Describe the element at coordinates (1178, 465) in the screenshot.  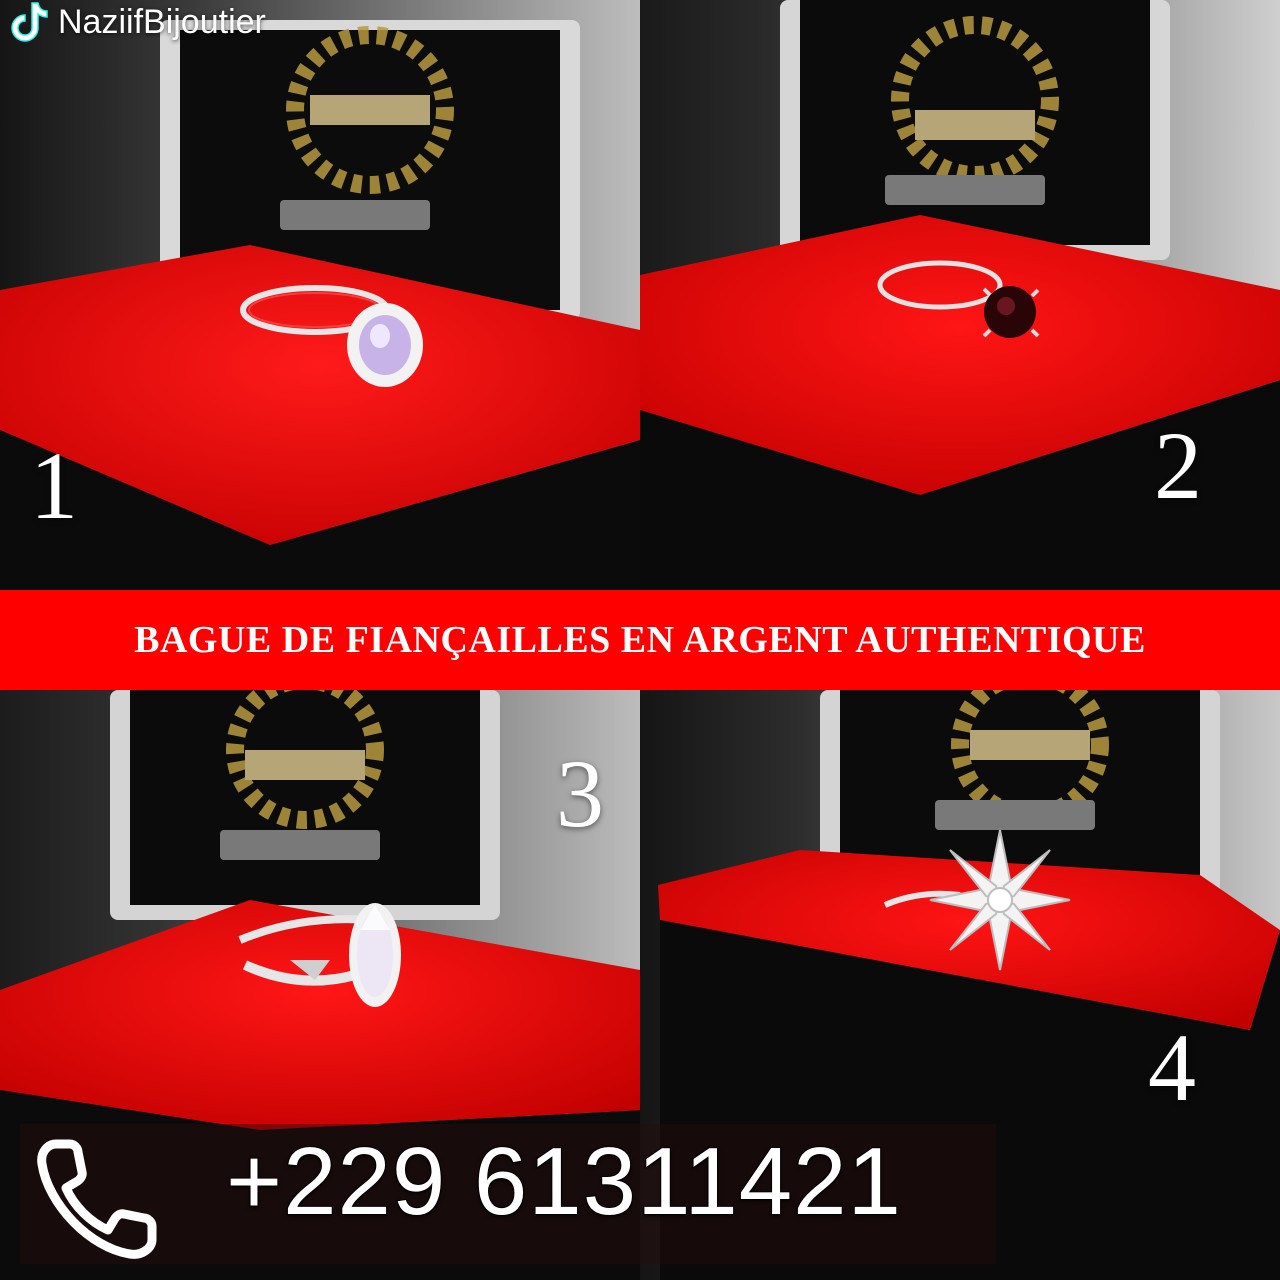
I see `product-number-2: 2` at that location.